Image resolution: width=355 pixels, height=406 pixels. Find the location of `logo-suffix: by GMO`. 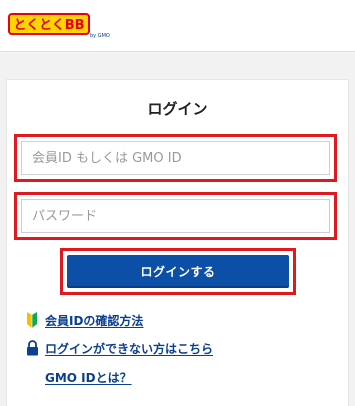

logo-suffix: by GMO is located at coordinates (100, 36).